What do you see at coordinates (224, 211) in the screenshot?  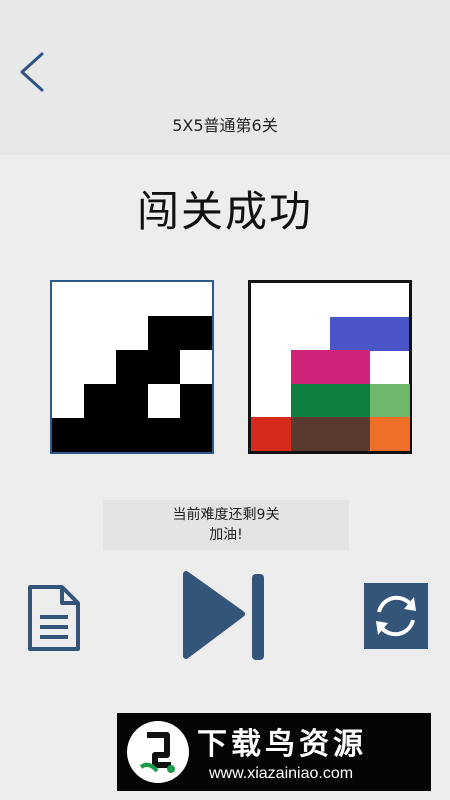 I see `result-title: 闯关成功` at bounding box center [224, 211].